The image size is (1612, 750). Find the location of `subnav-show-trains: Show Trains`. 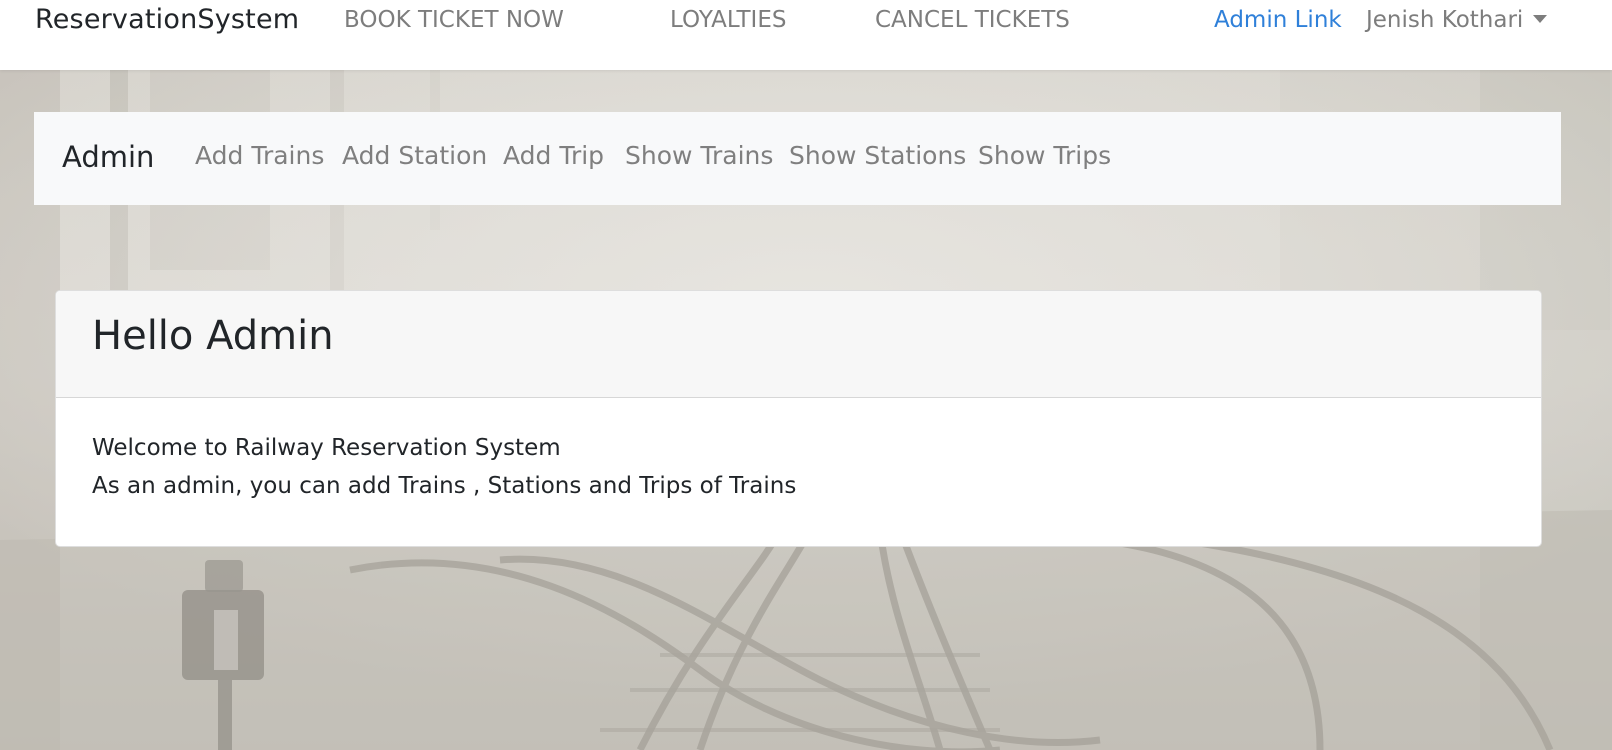

subnav-show-trains: Show Trains is located at coordinates (699, 155).